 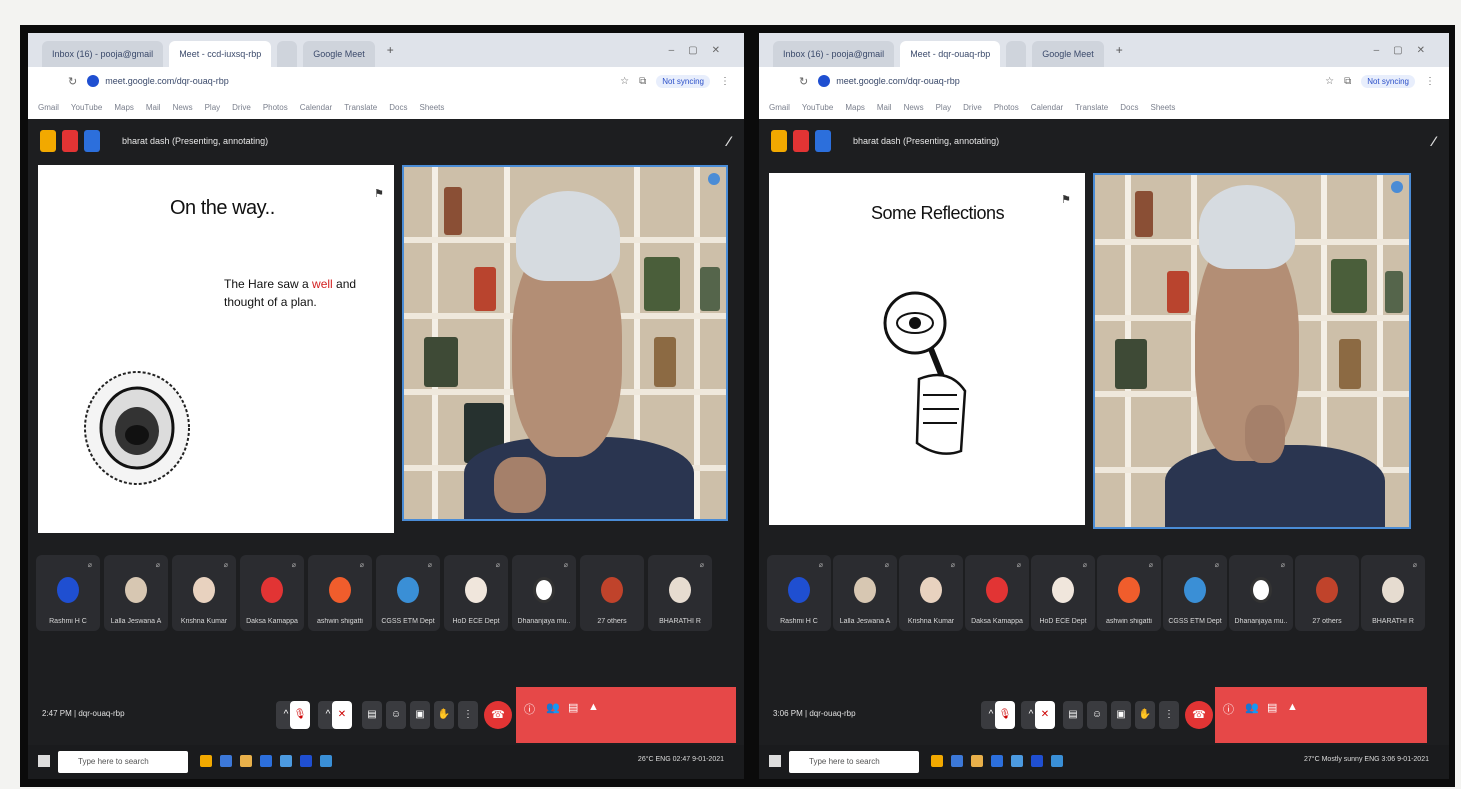 What do you see at coordinates (1006, 107) in the screenshot?
I see `bookmark-item: Photos` at bounding box center [1006, 107].